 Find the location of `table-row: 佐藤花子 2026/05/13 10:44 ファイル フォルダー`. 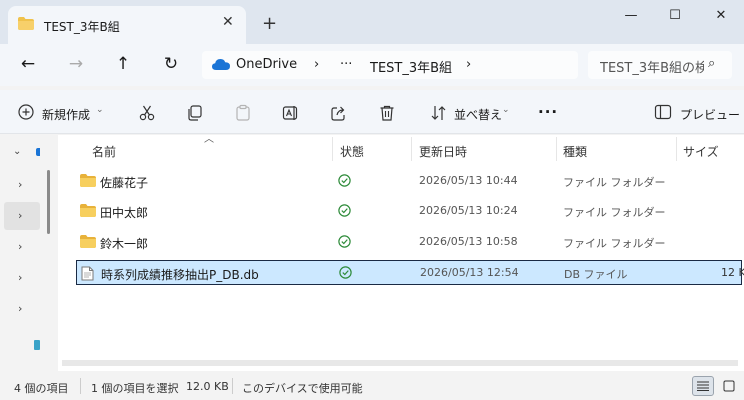

table-row: 佐藤花子 2026/05/13 10:44 ファイル フォルダー is located at coordinates (409, 181).